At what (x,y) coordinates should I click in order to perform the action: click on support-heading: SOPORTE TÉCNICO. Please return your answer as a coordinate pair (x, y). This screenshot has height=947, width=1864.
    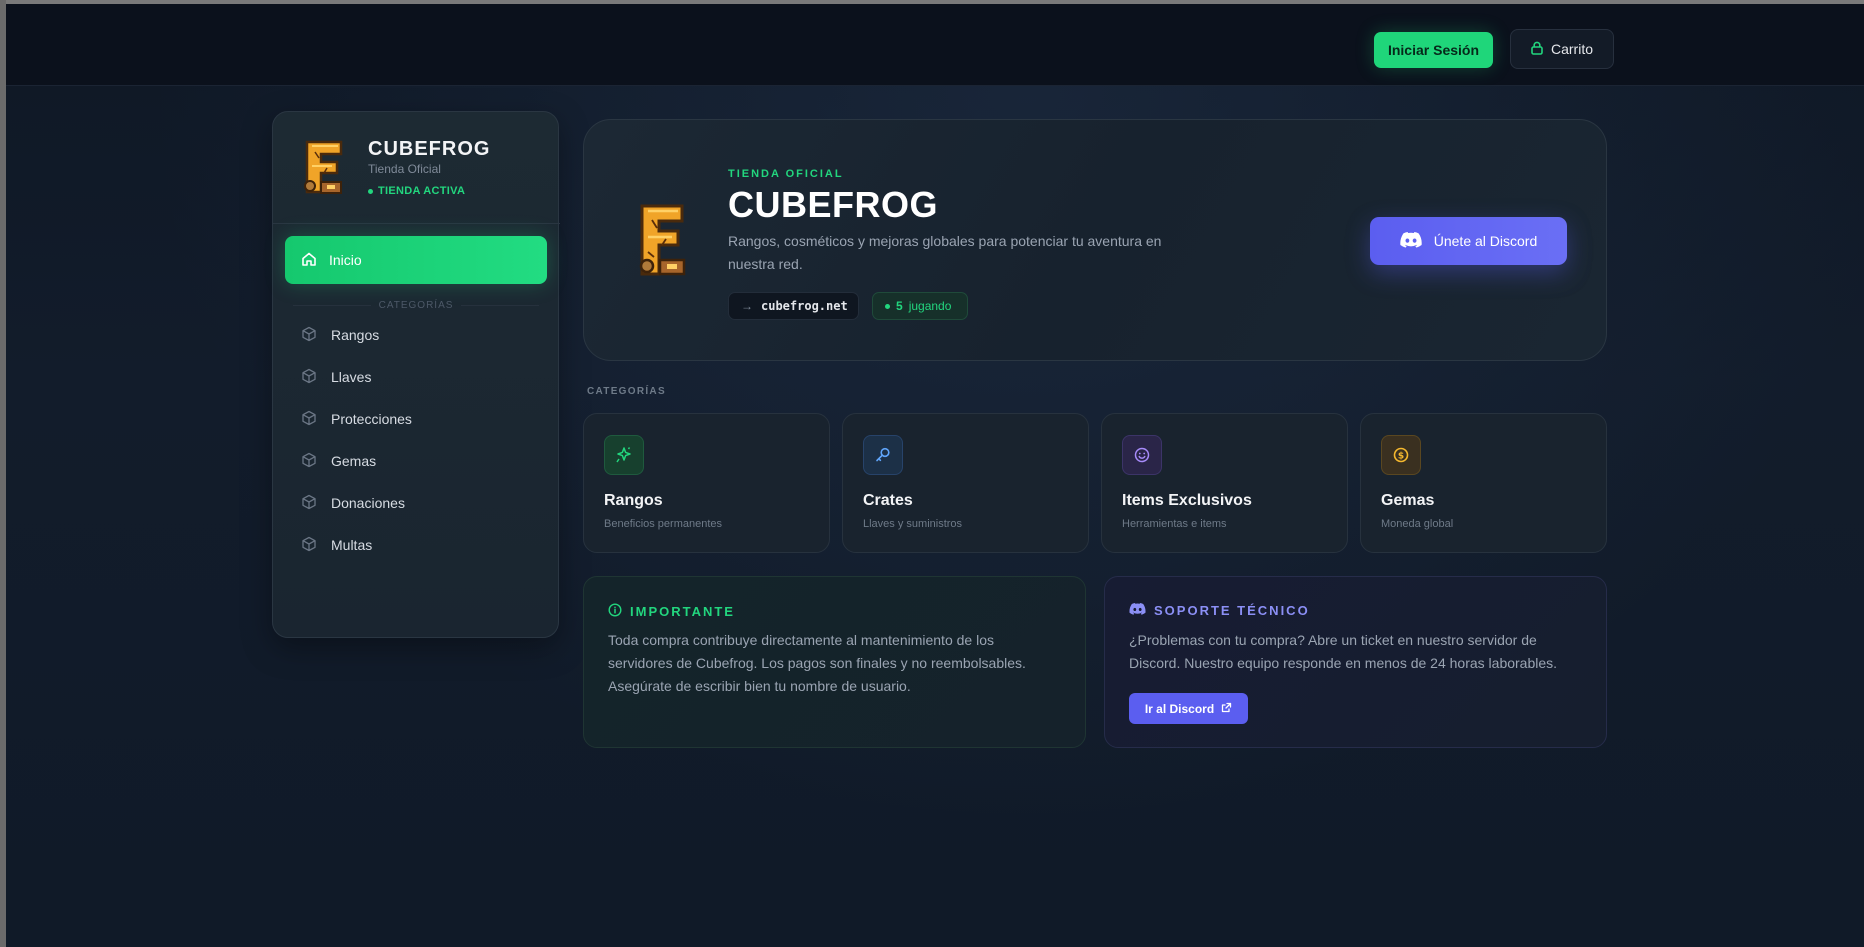
    Looking at the image, I should click on (1219, 610).